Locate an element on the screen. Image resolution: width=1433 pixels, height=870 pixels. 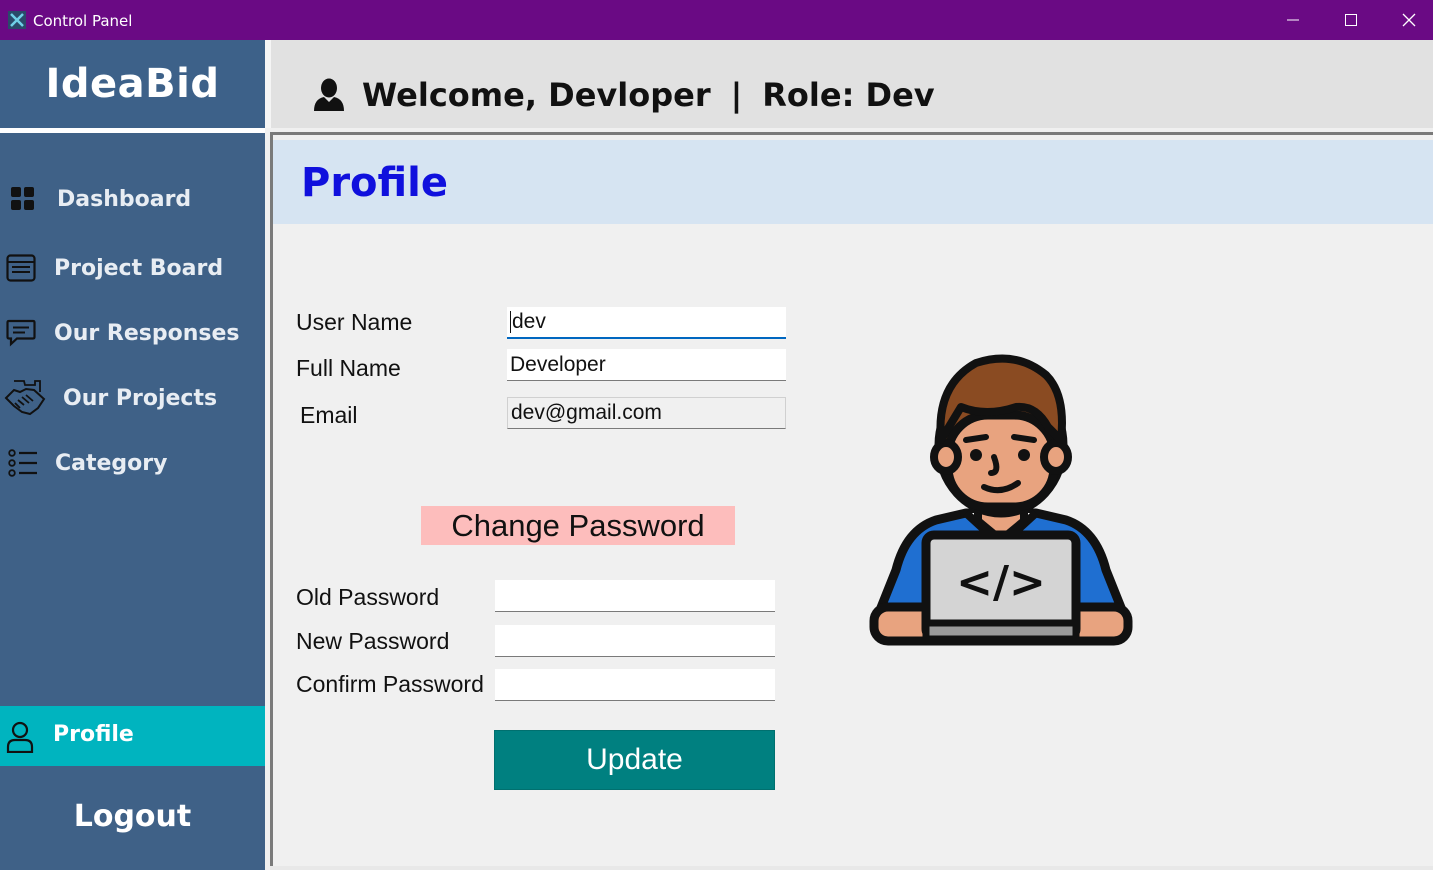
old-password-field is located at coordinates (635, 596).